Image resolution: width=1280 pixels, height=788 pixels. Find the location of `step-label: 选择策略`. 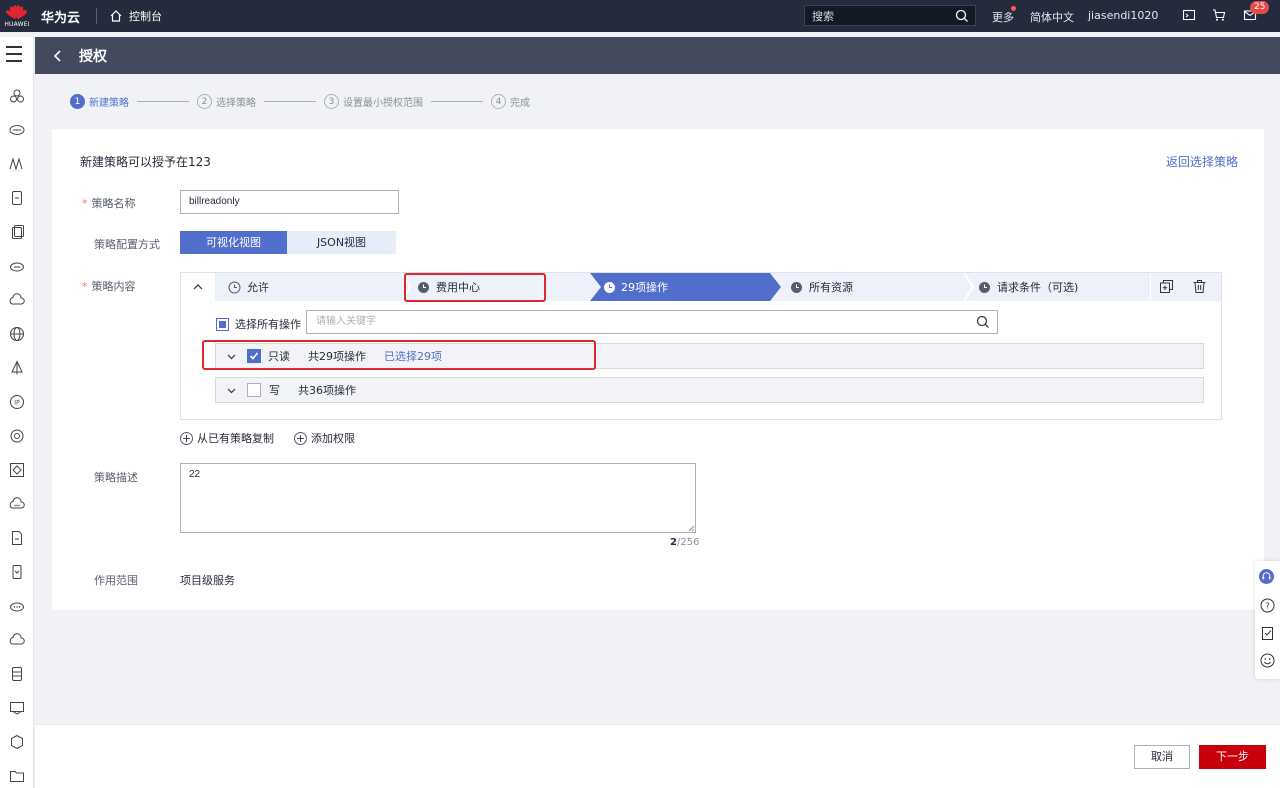

step-label: 选择策略 is located at coordinates (236, 103).